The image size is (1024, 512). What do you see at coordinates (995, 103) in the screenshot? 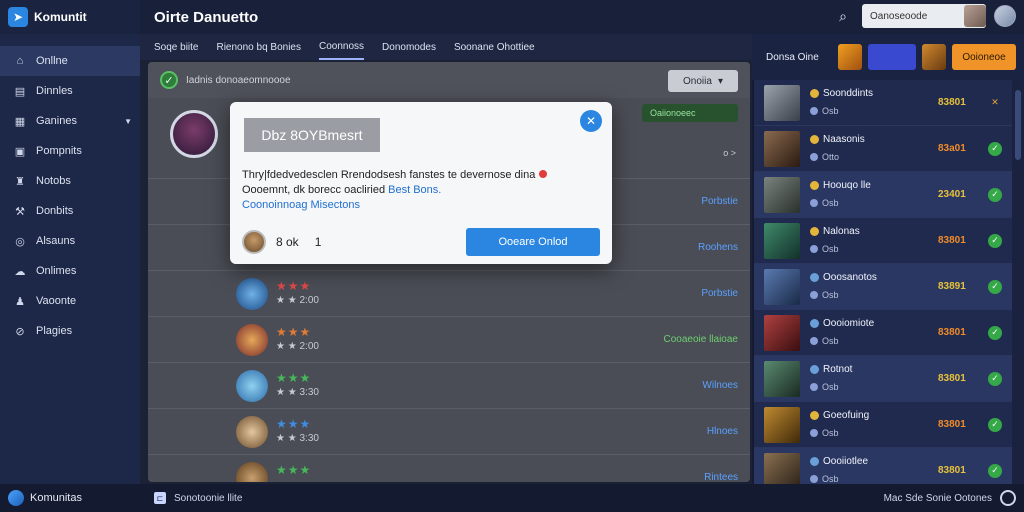
I see `star-icon: ✕` at bounding box center [995, 103].